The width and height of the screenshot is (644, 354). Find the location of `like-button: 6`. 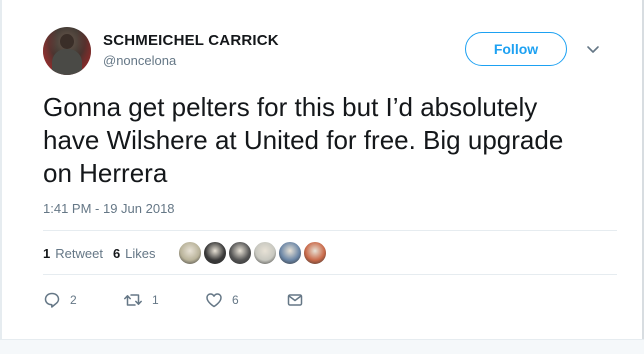

like-button: 6 is located at coordinates (245, 300).